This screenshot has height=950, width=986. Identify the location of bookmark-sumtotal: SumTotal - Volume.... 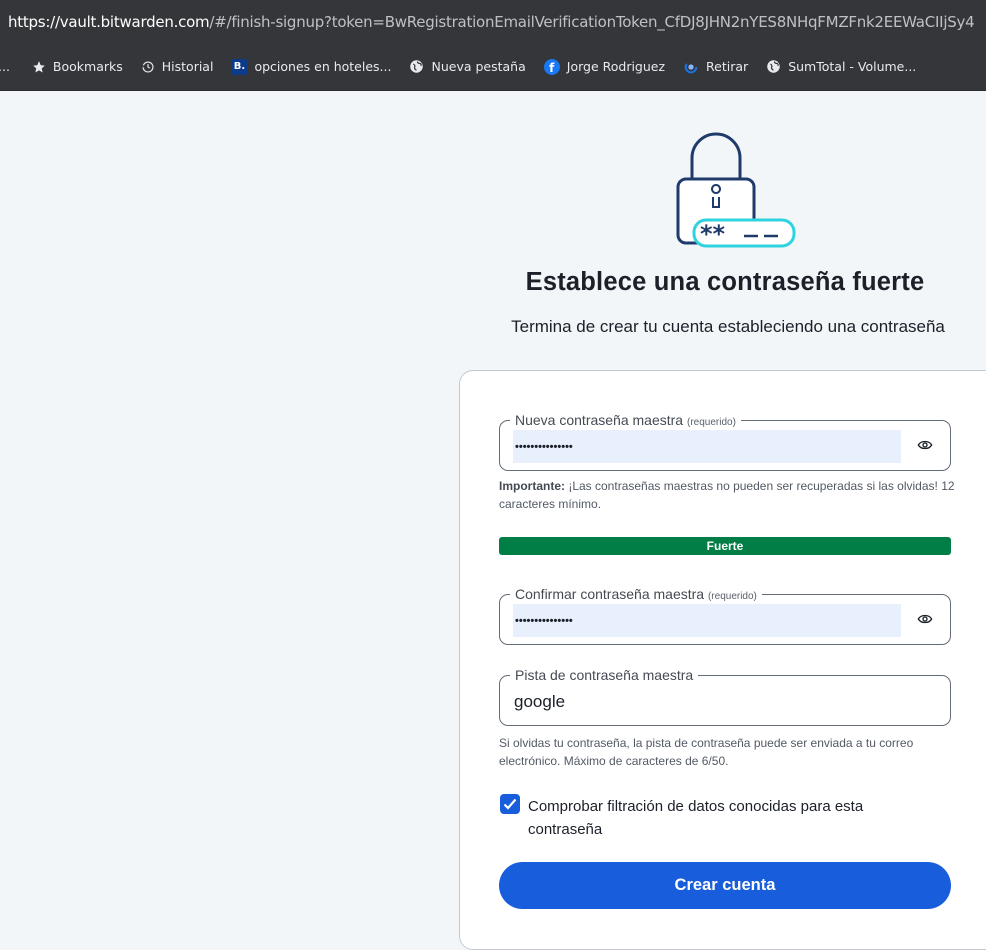
(841, 66).